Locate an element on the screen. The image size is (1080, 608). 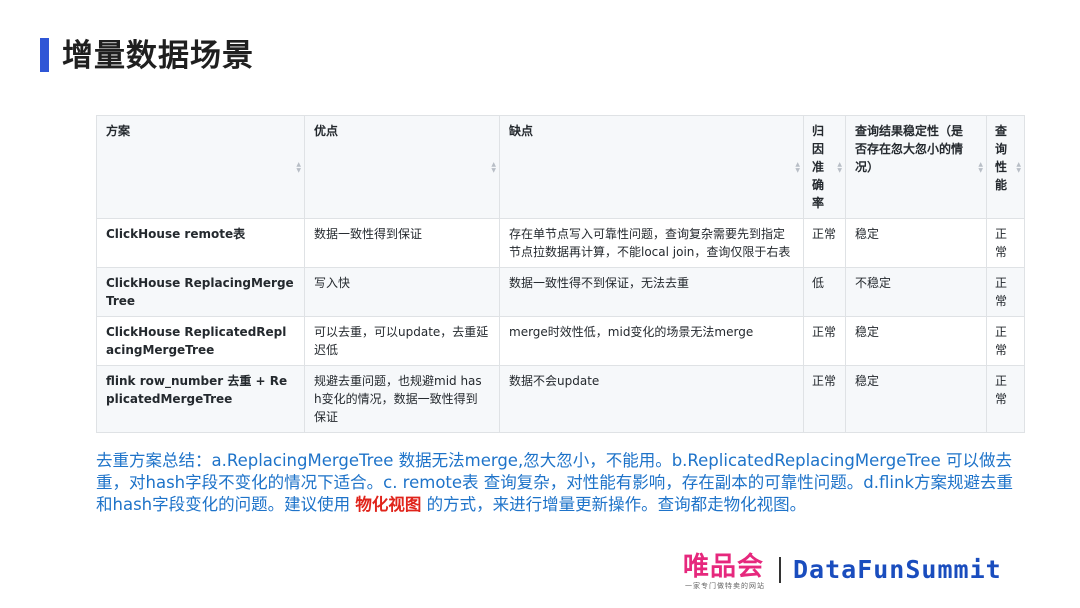
column-header-pros: 优点 ▲ ▼ is located at coordinates (402, 167).